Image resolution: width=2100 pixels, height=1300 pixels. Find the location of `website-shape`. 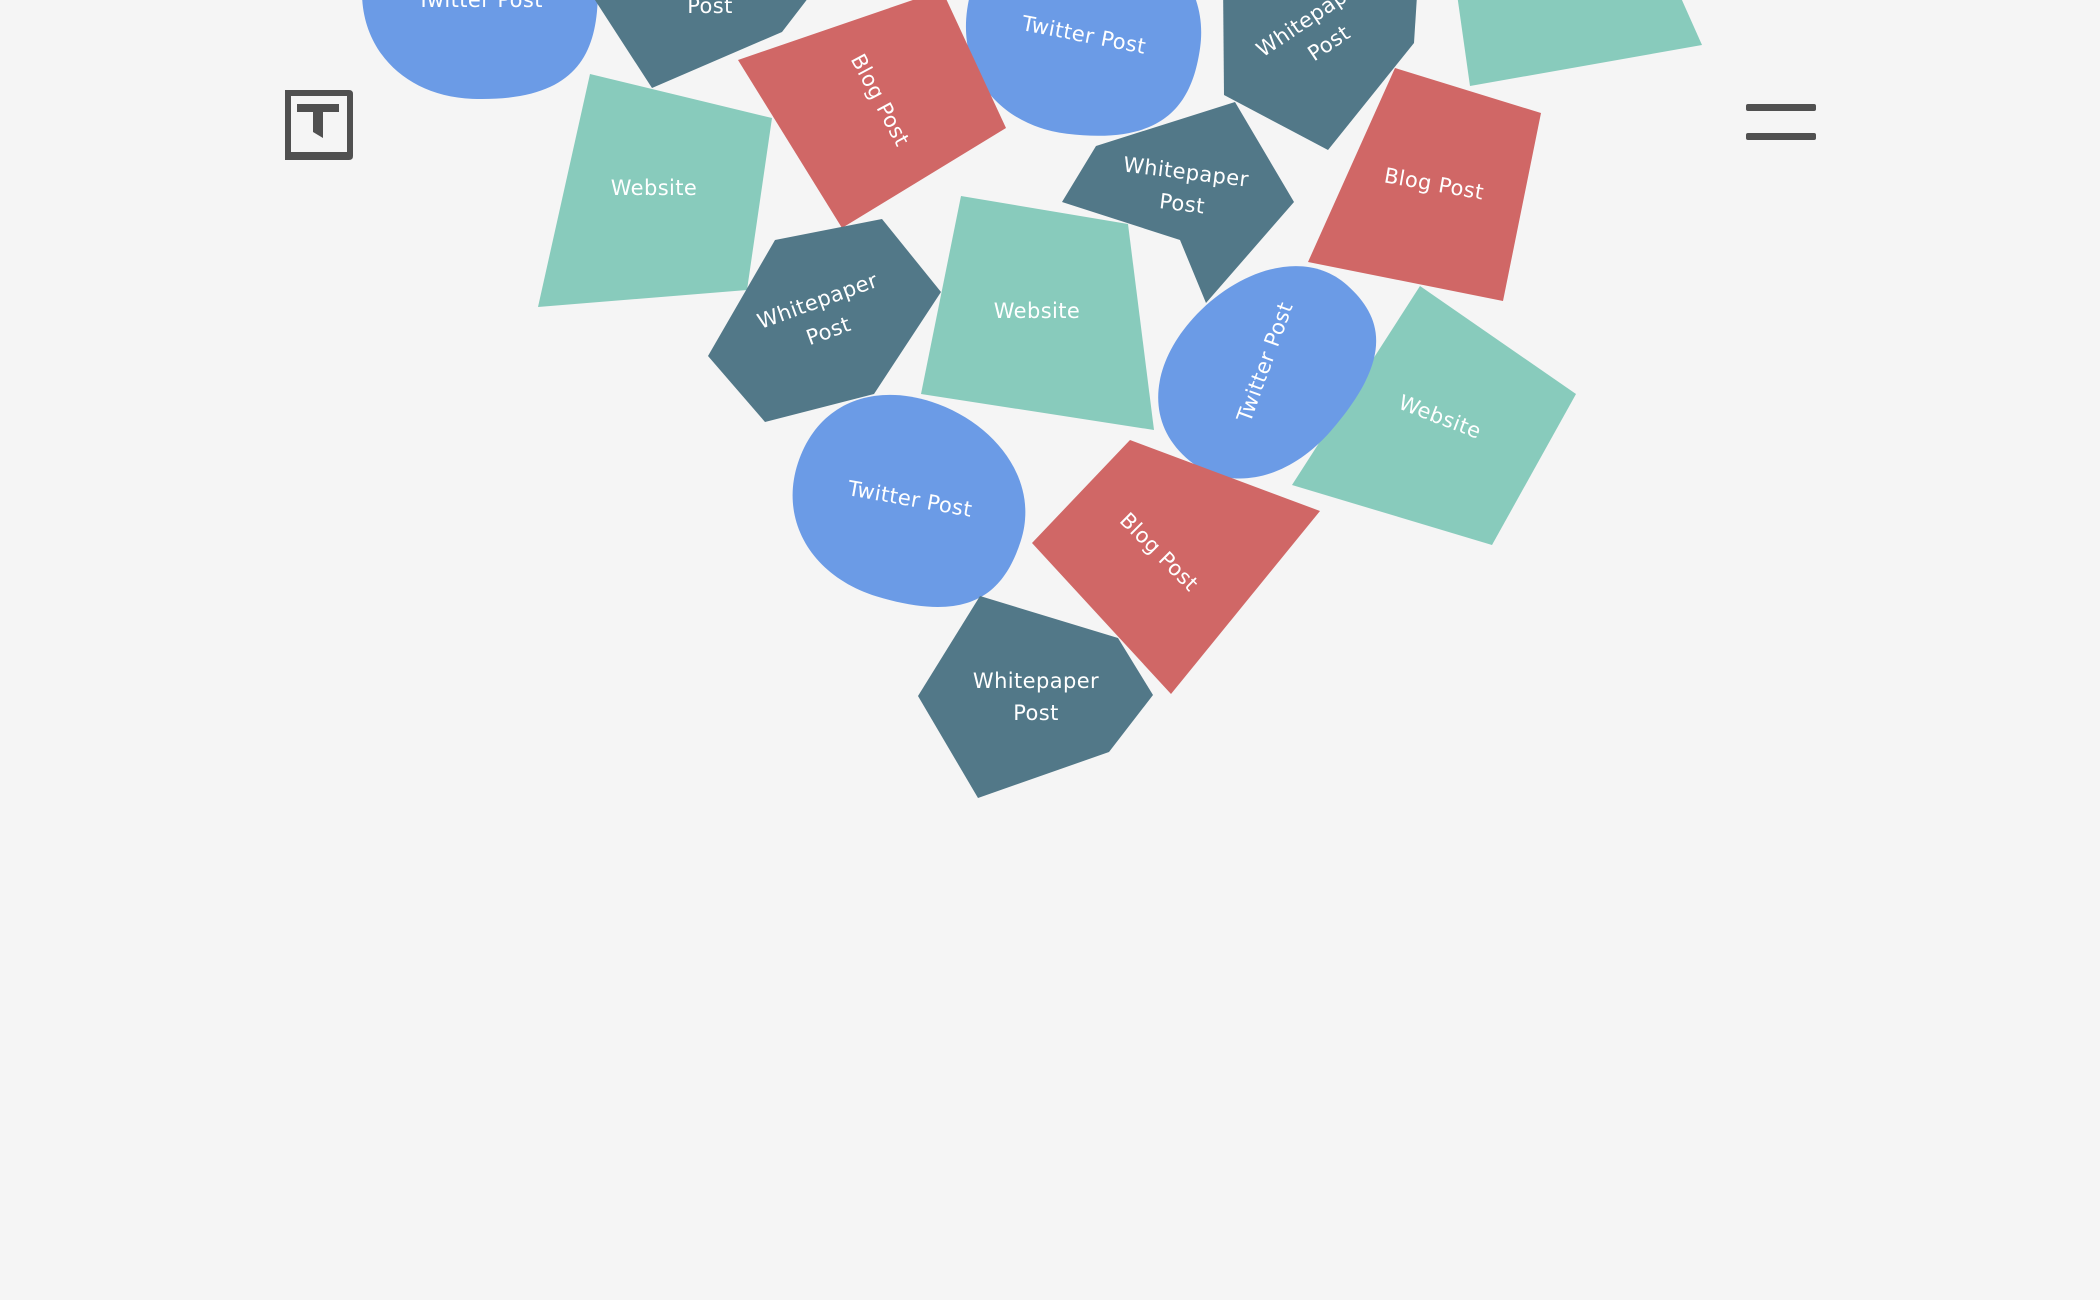

website-shape is located at coordinates (1579, 43).